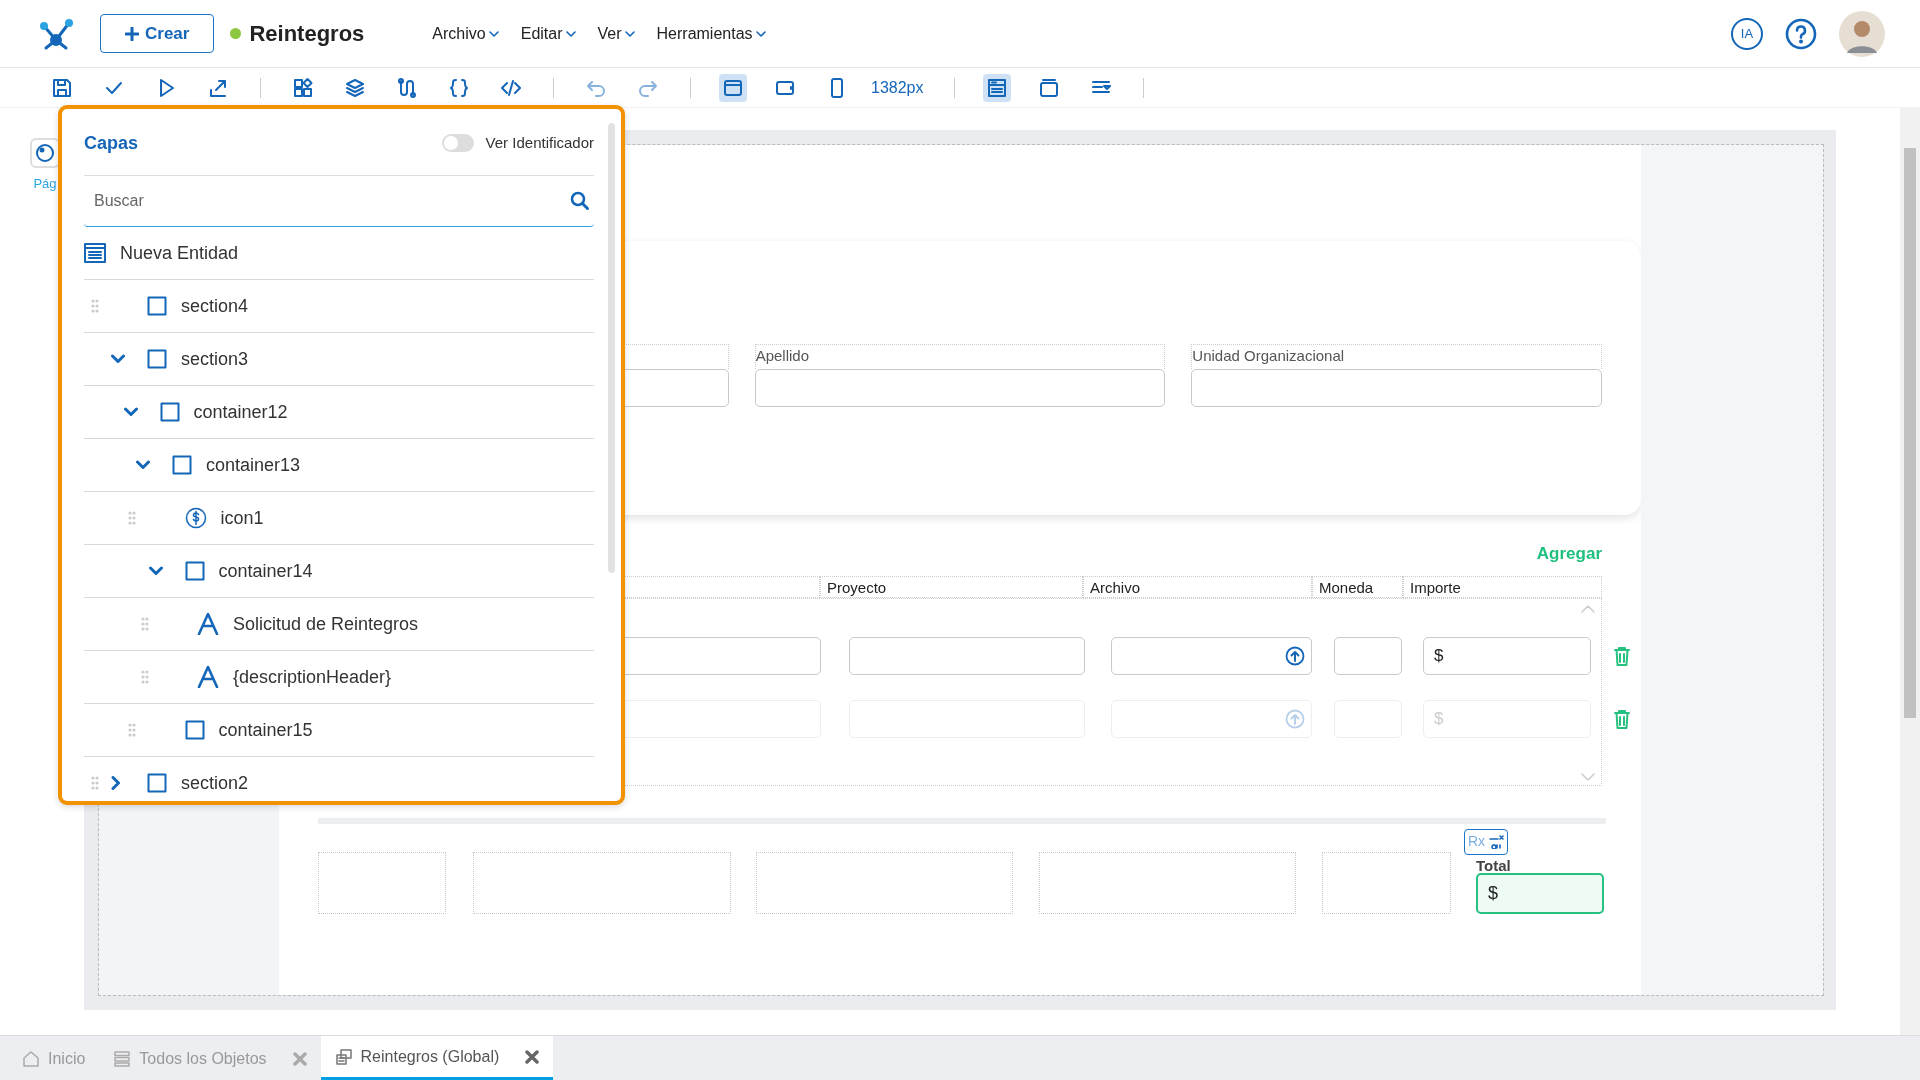  What do you see at coordinates (339, 253) in the screenshot?
I see `layer-item: Nueva Entidad` at bounding box center [339, 253].